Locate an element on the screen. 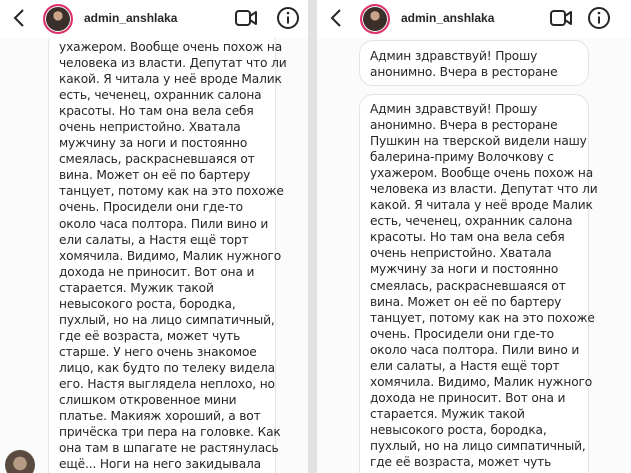 This screenshot has width=631, height=473. sender-avatar is located at coordinates (20, 461).